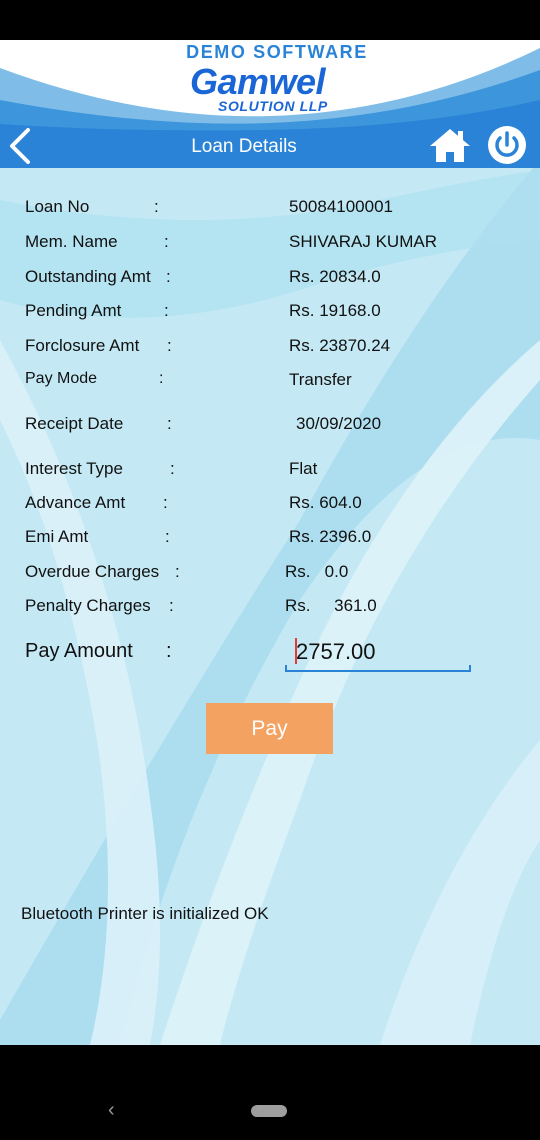 The image size is (540, 1140). What do you see at coordinates (270, 316) in the screenshot?
I see `detail-row-pending-amt: Pending Amt : Rs. 19168.0` at bounding box center [270, 316].